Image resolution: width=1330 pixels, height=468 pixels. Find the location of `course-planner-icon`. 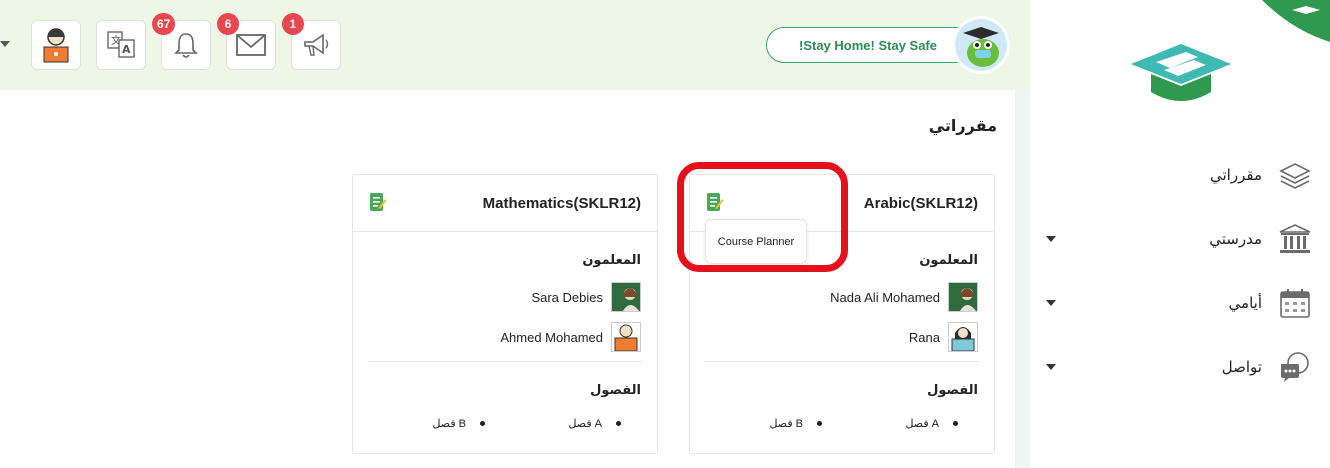

course-planner-icon is located at coordinates (378, 202).